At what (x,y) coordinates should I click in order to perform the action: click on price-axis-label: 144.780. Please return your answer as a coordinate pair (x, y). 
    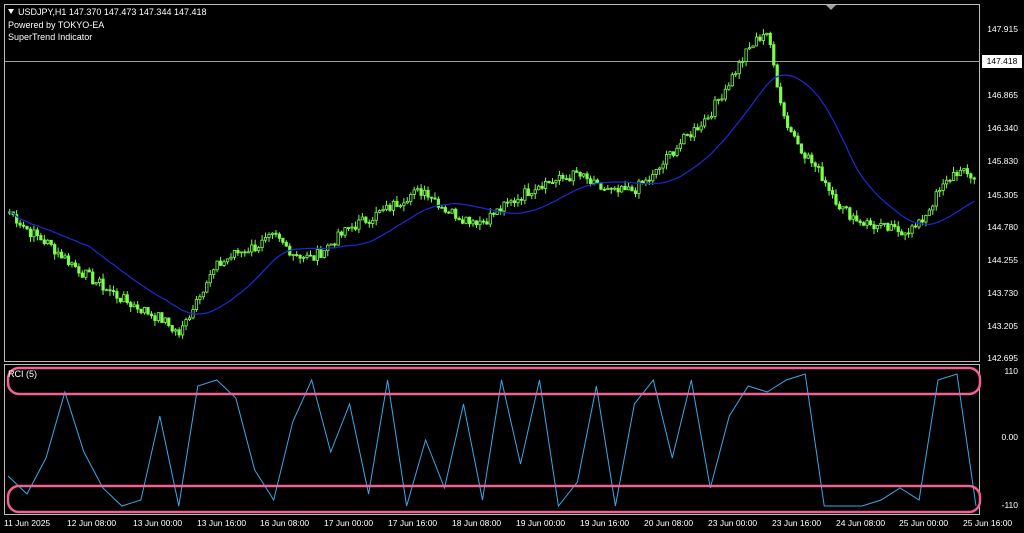
    Looking at the image, I should click on (1002, 227).